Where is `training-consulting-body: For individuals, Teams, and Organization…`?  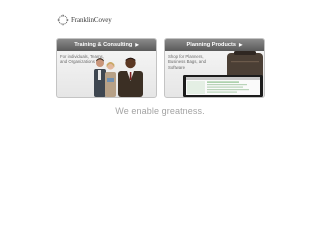
training-consulting-body: For individuals, Teams, and Organization… is located at coordinates (106, 74).